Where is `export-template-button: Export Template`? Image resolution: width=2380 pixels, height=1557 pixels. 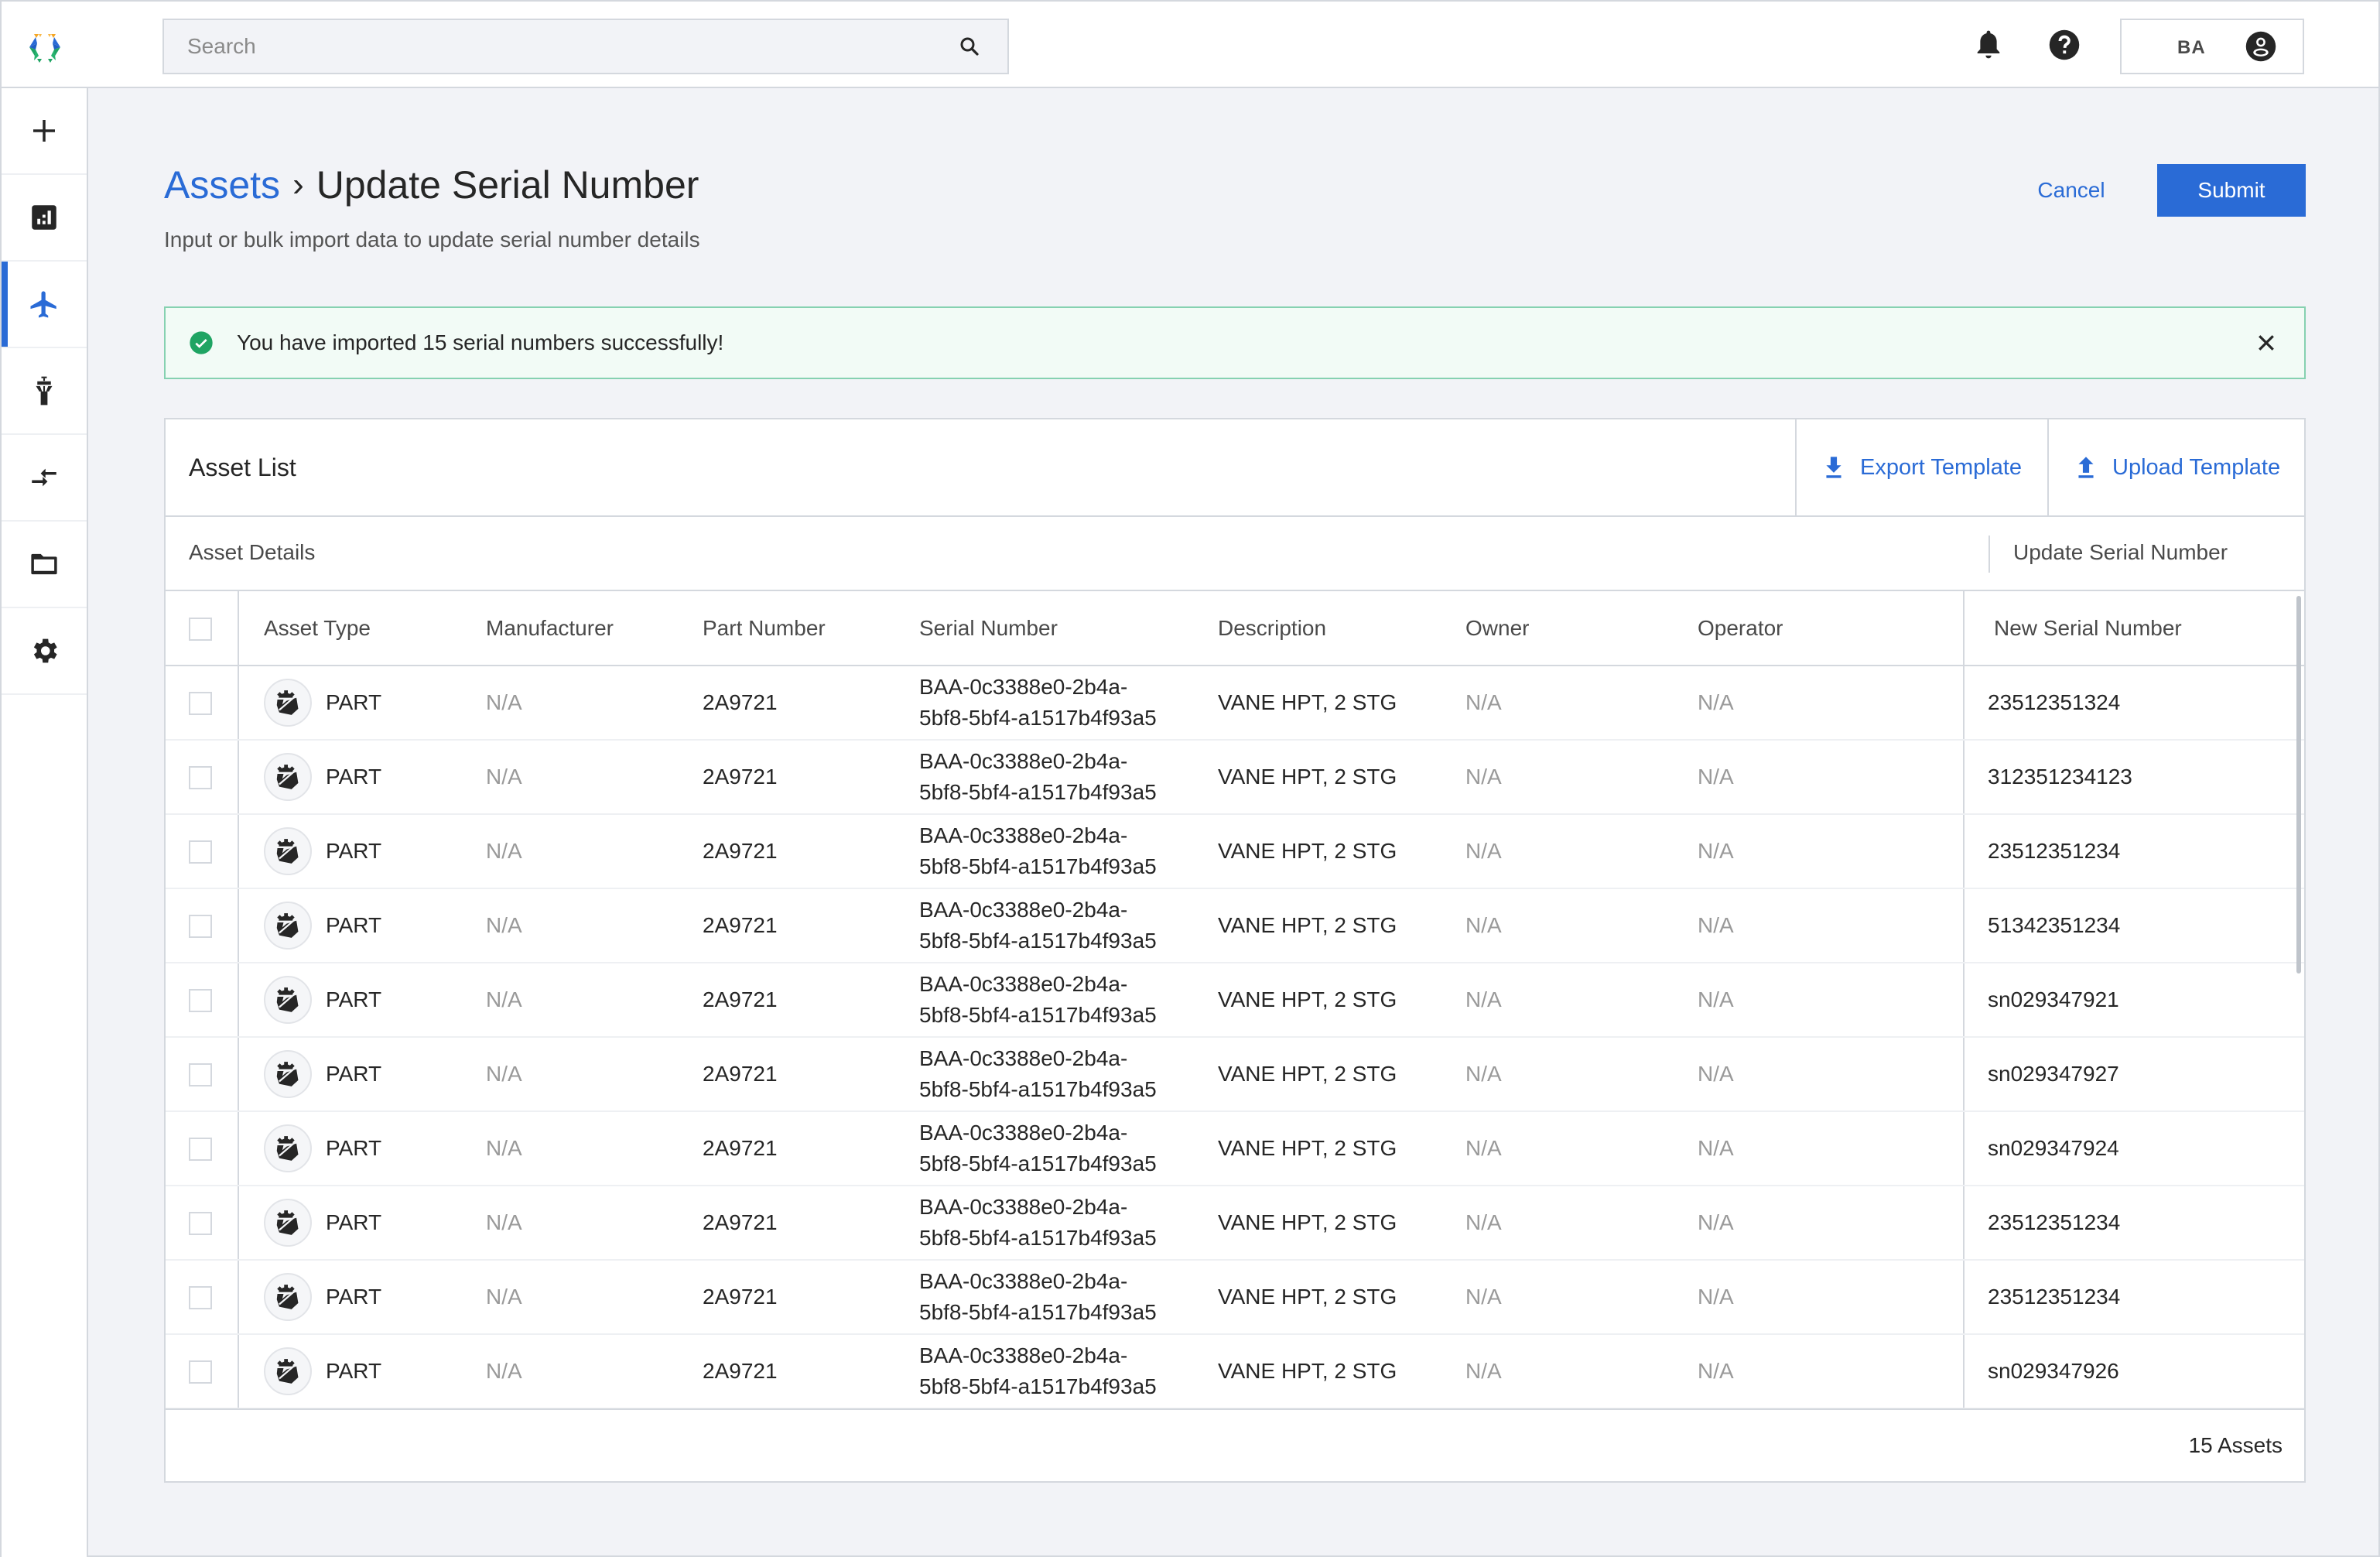
export-template-button: Export Template is located at coordinates (1921, 467).